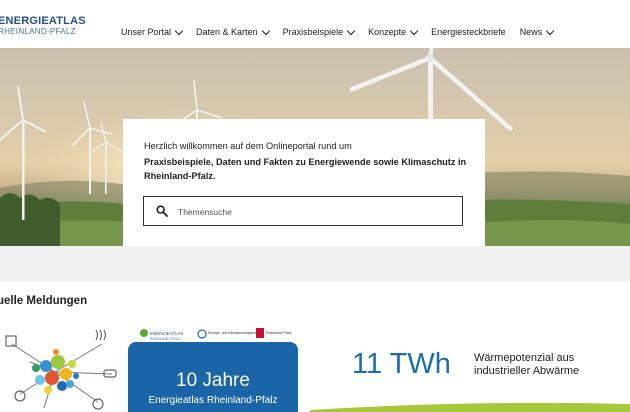 The height and width of the screenshot is (412, 630). What do you see at coordinates (387, 32) in the screenshot?
I see `nav-label: Konzepte` at bounding box center [387, 32].